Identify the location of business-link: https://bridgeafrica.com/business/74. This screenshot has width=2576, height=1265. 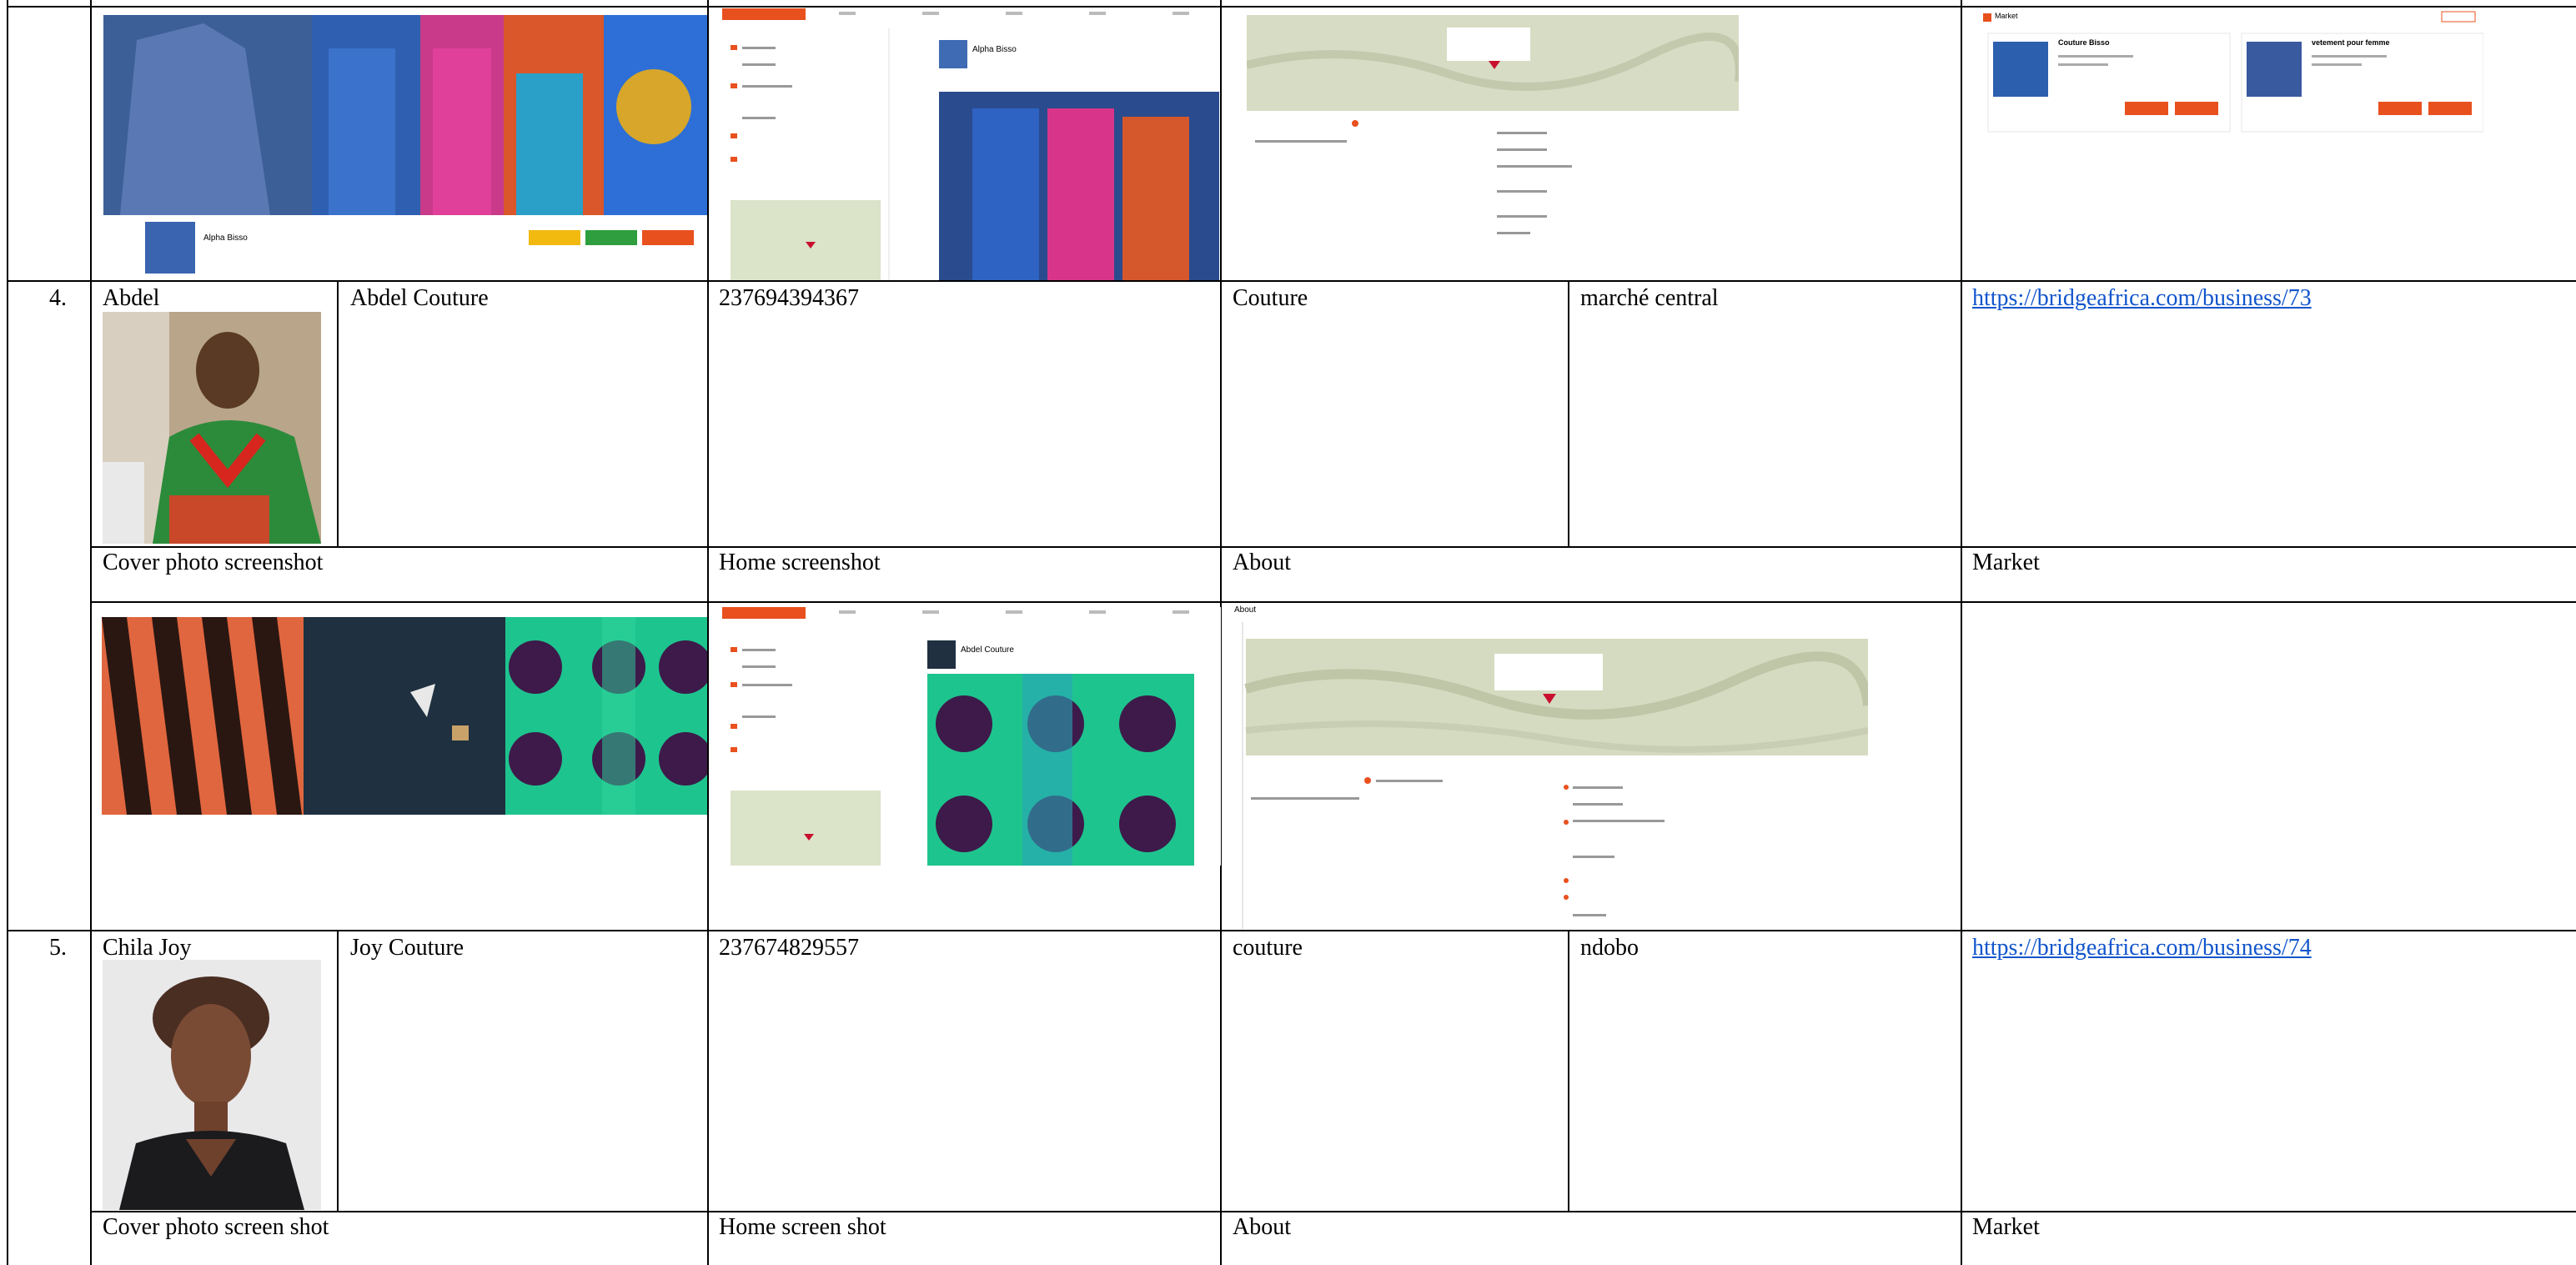
(2142, 948).